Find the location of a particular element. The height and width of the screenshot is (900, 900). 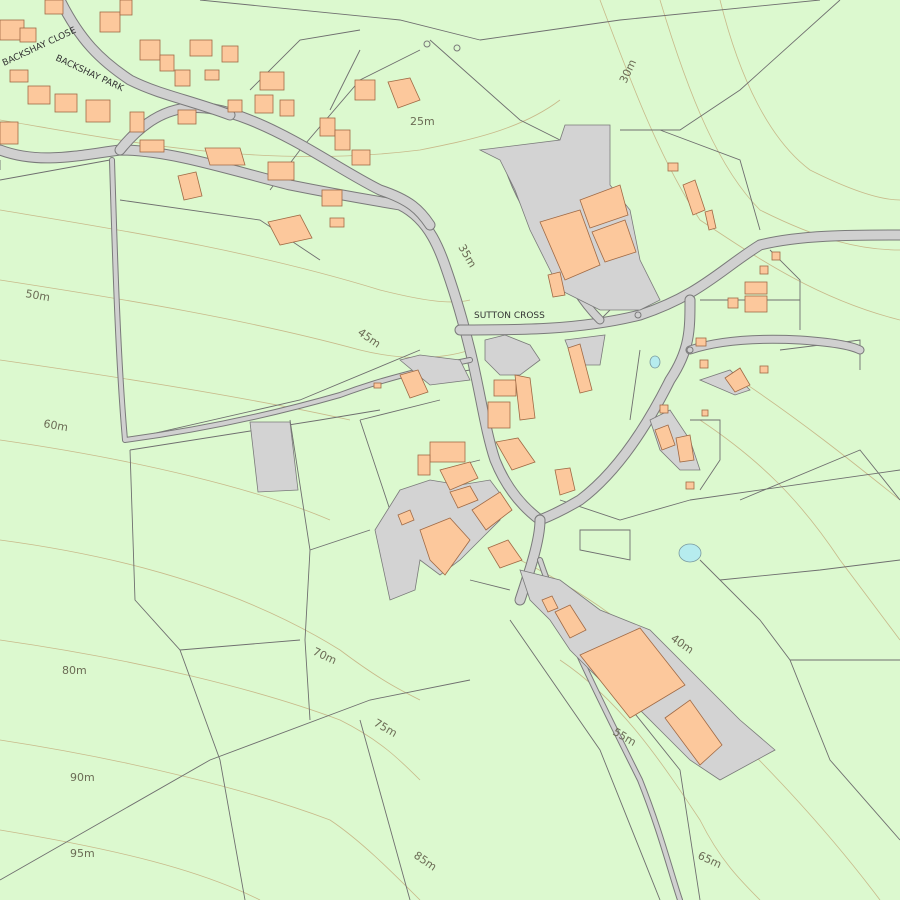

label-sutton-cross: SUTTON CROSS is located at coordinates (509, 316).